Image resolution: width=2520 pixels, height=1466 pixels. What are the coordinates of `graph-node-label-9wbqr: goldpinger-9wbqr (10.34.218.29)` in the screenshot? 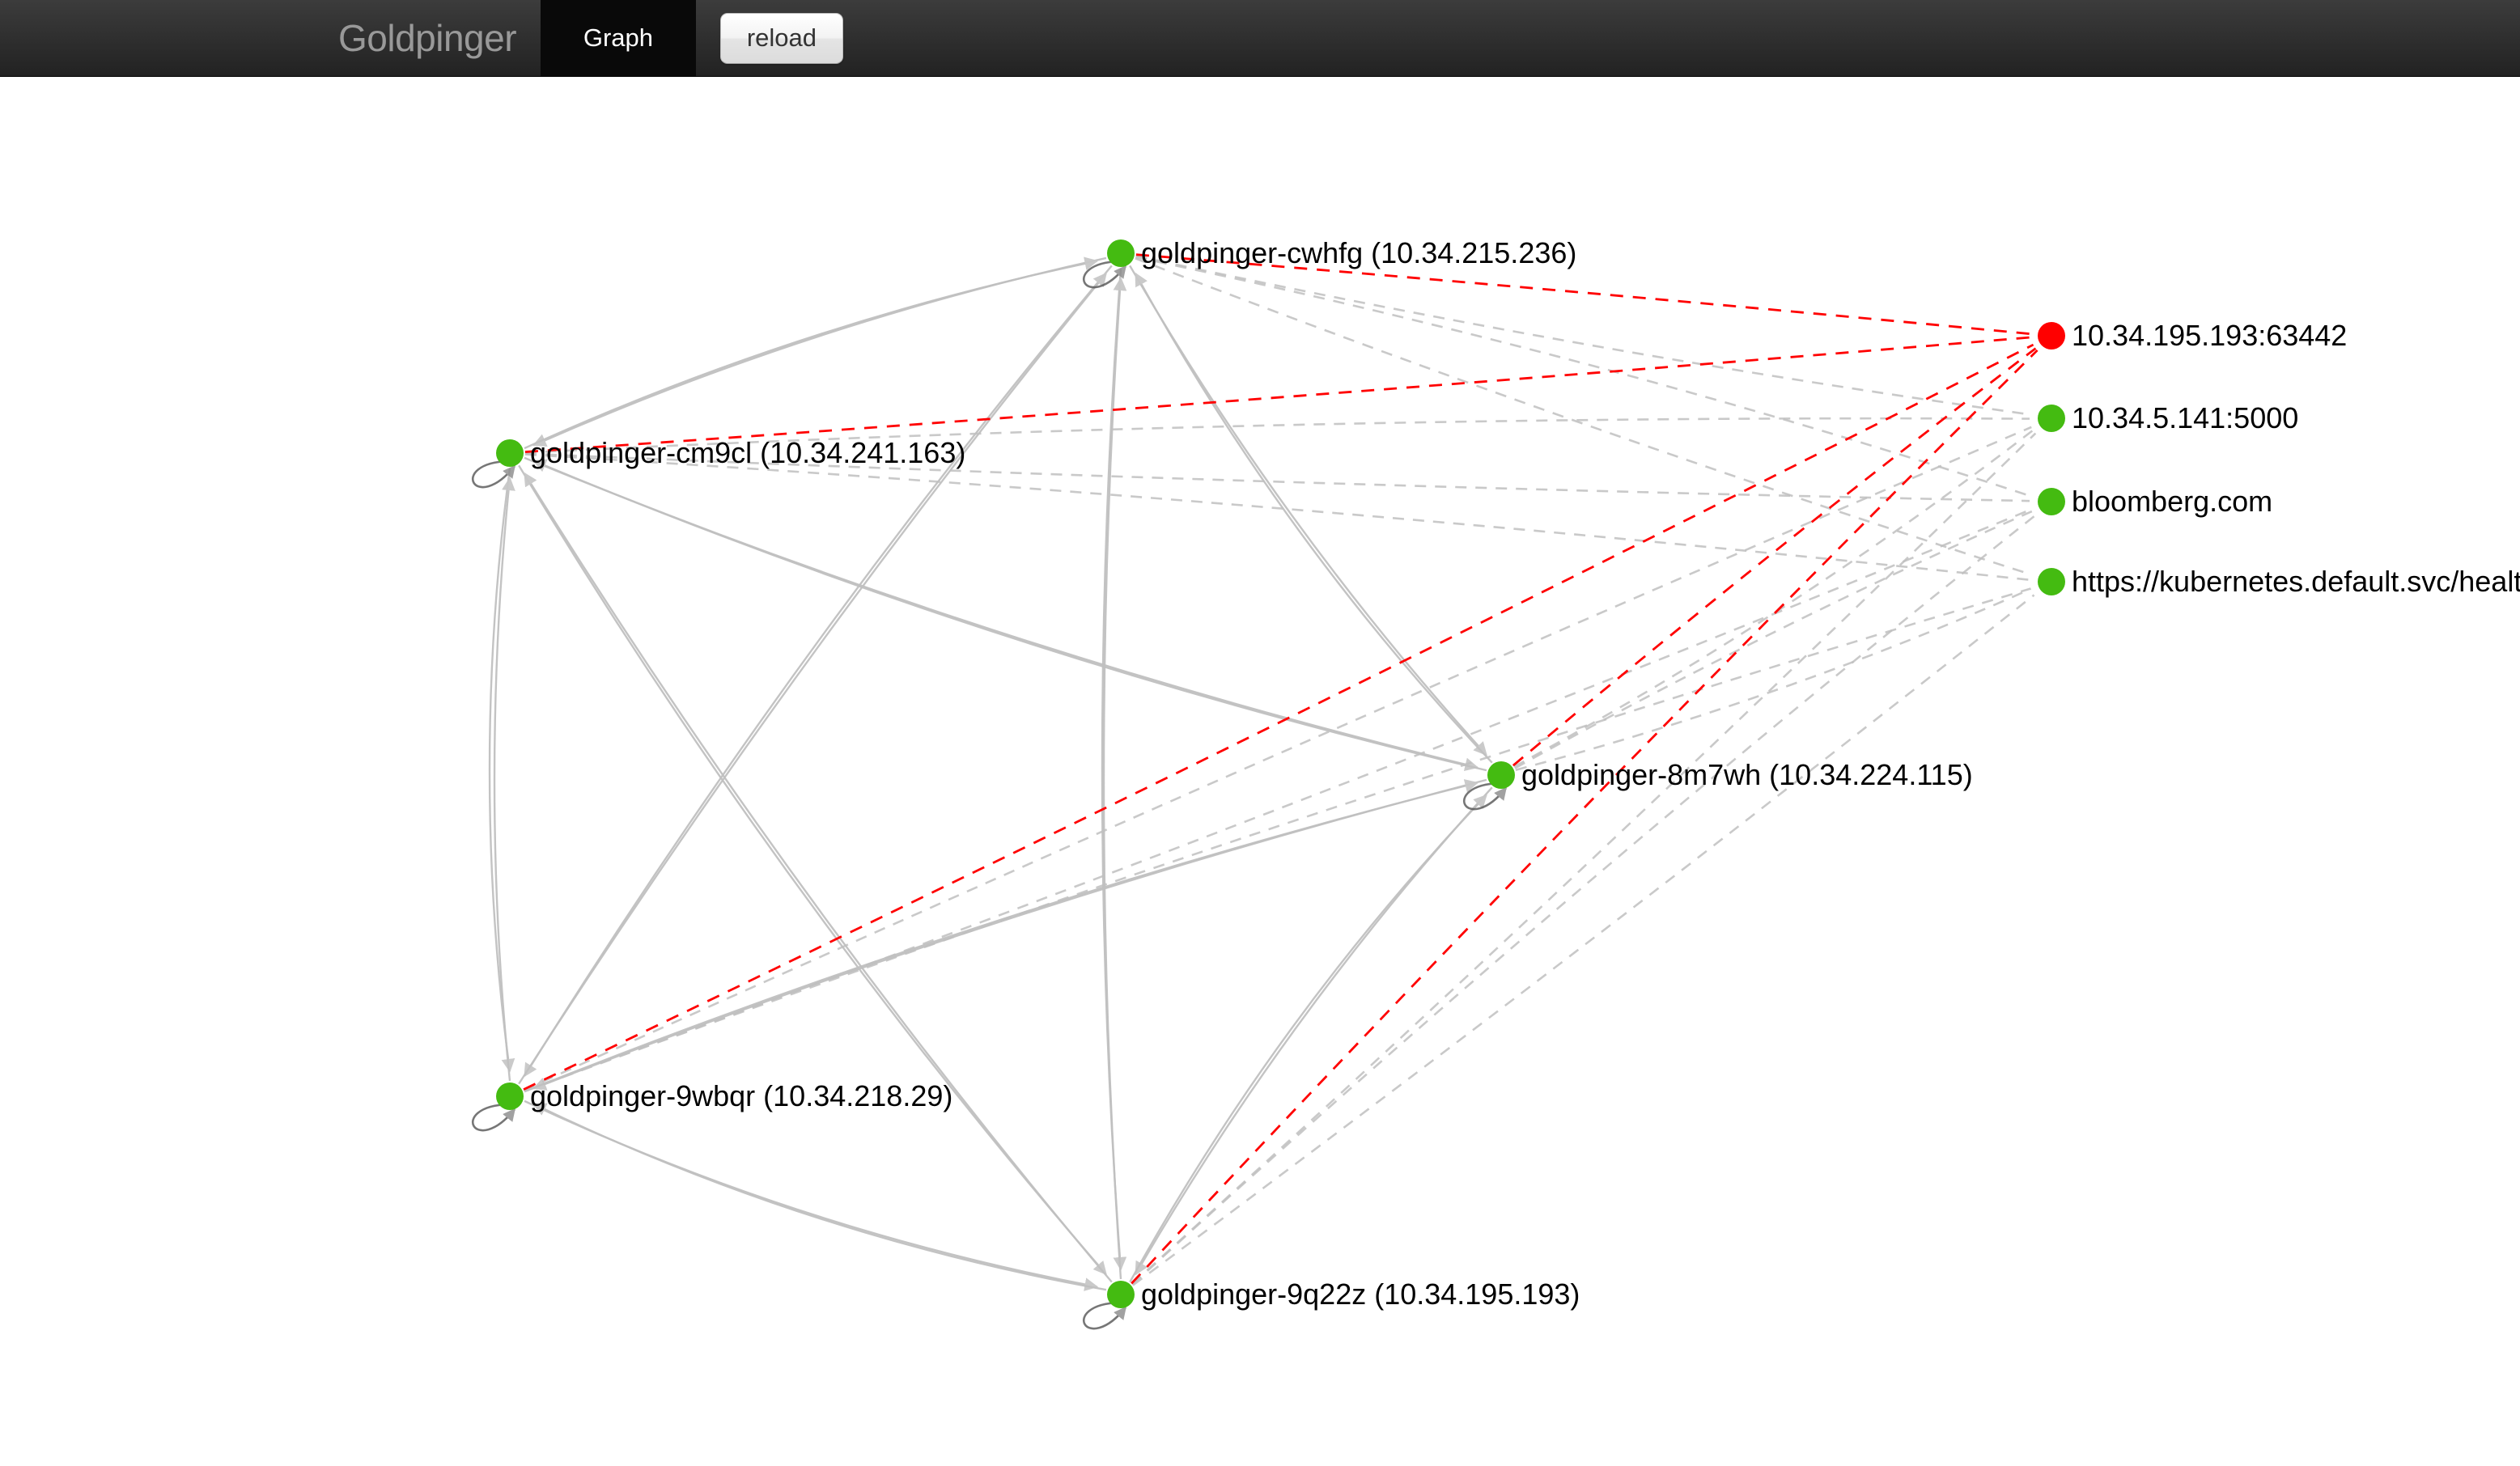 It's located at (741, 1095).